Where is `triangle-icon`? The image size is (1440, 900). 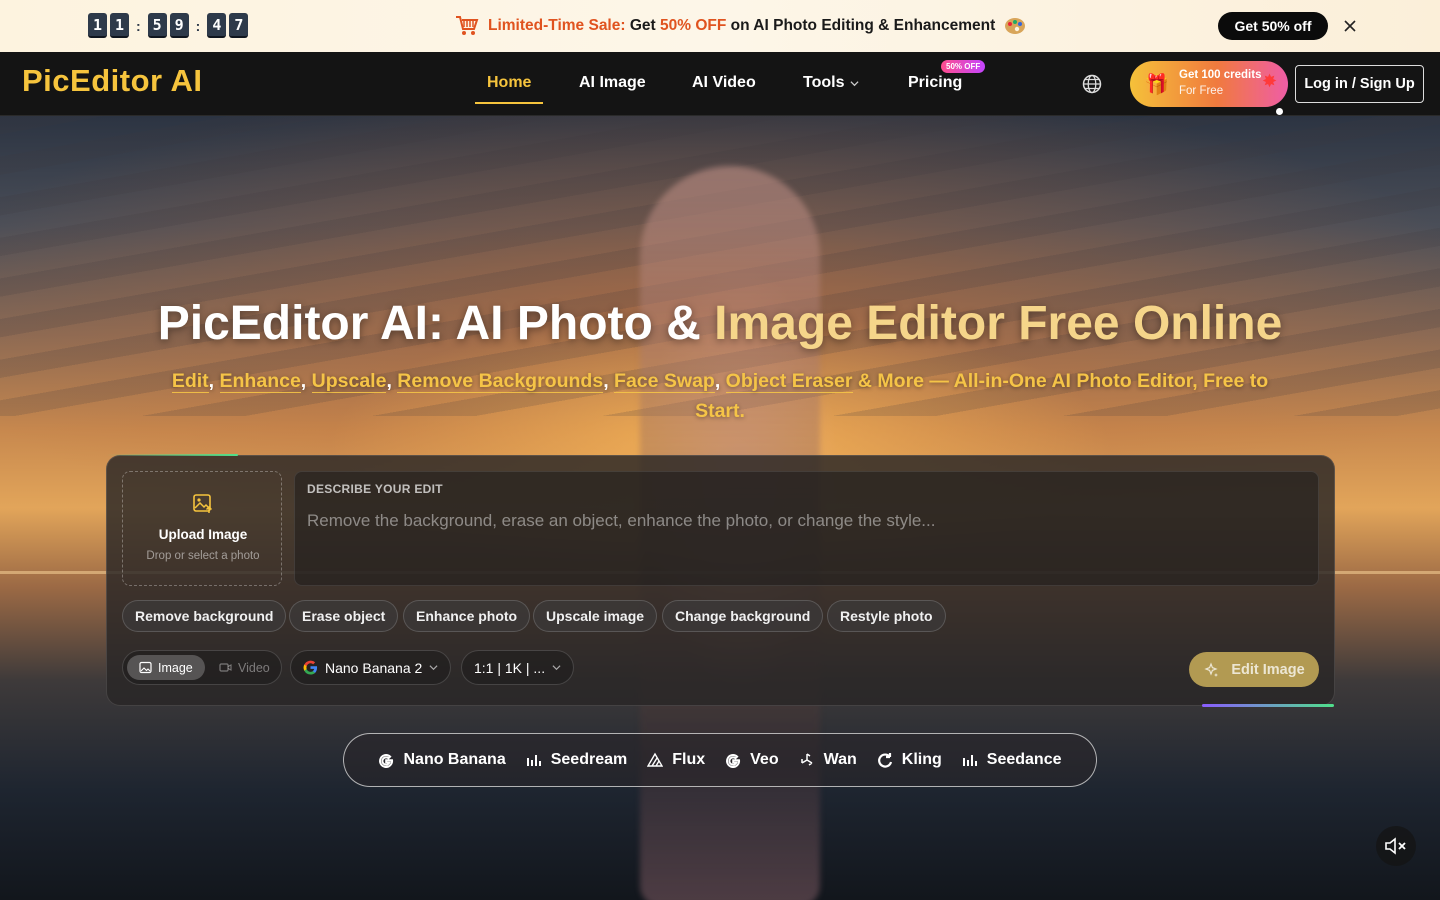 triangle-icon is located at coordinates (655, 759).